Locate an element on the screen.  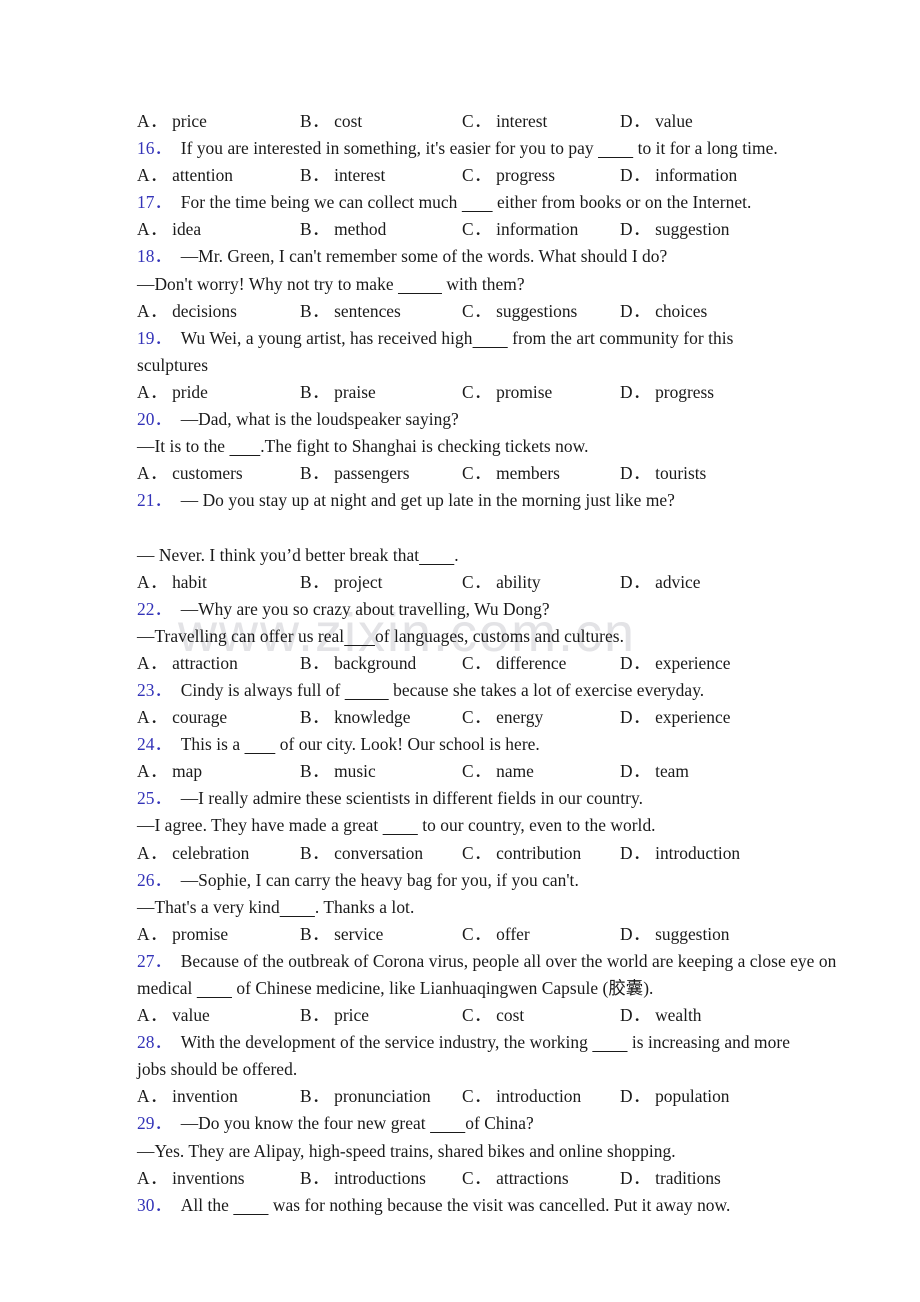
option-a: A． decisions is located at coordinates (187, 311).